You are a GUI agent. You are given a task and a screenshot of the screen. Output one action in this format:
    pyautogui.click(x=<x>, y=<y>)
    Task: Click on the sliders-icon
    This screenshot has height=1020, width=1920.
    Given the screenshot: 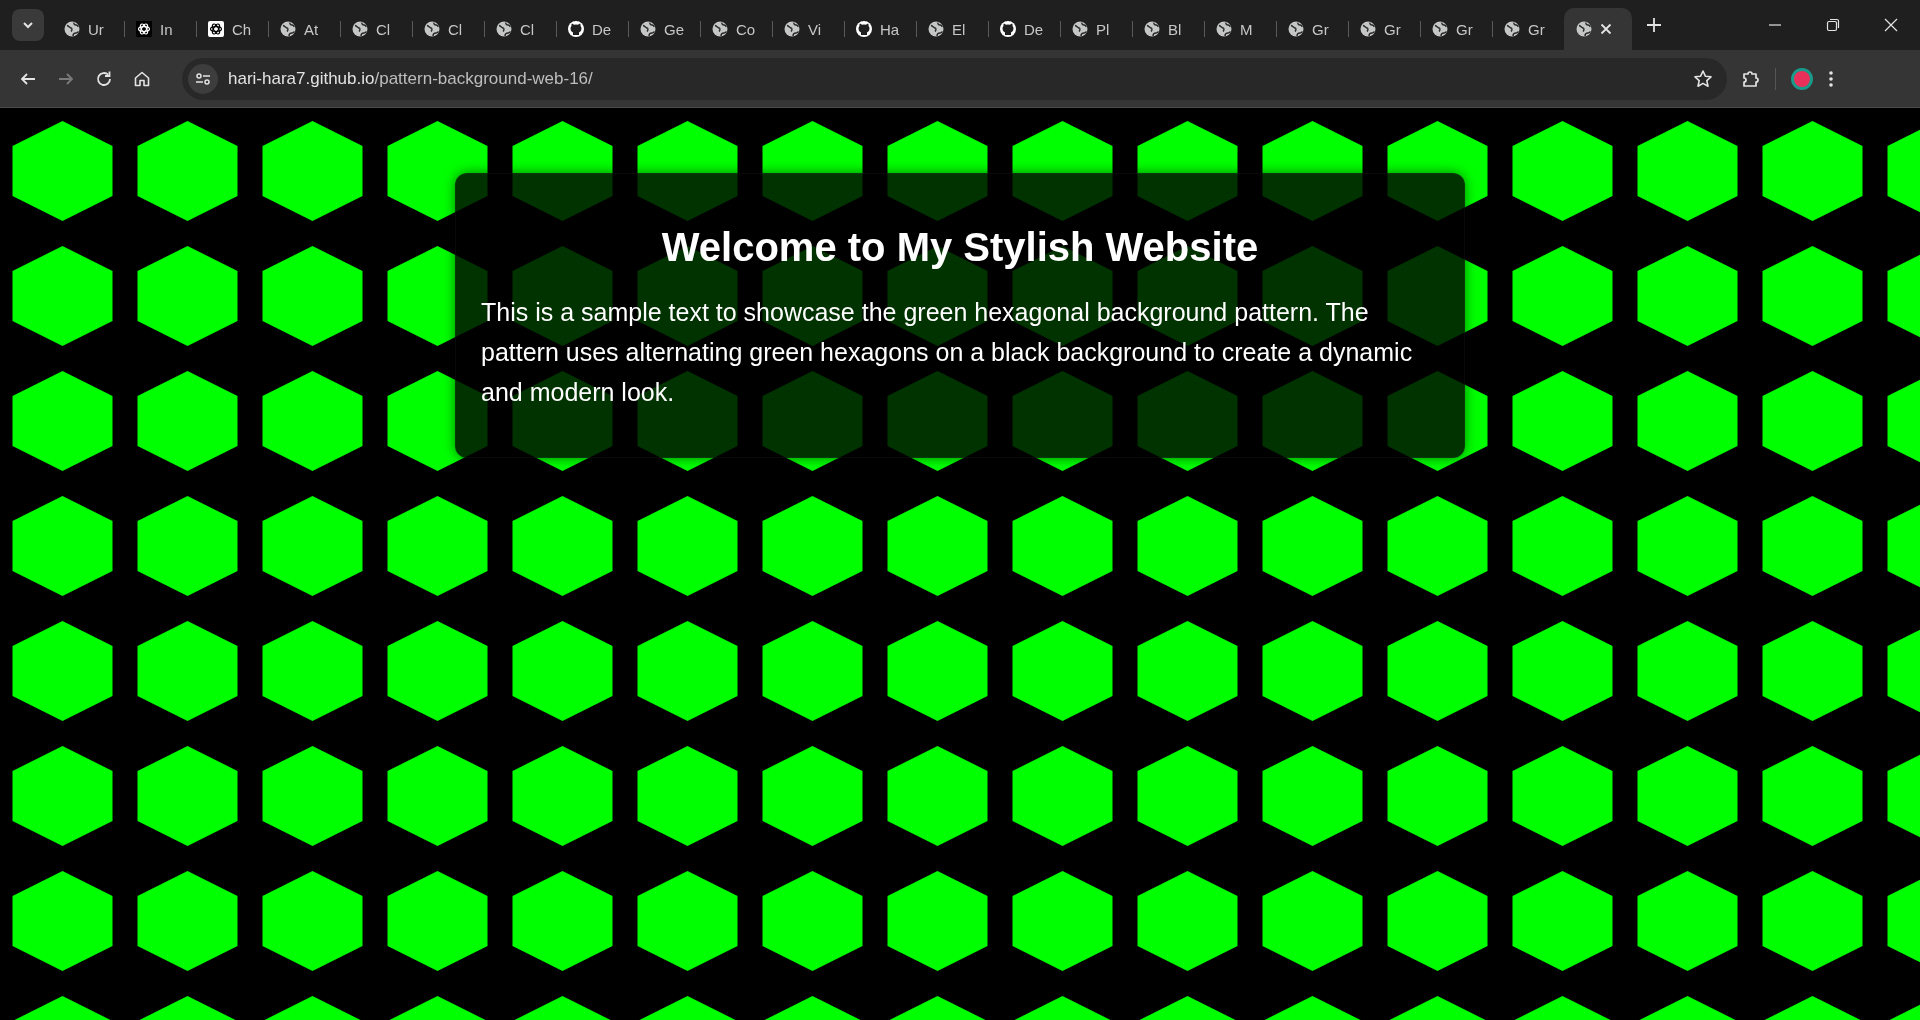 What is the action you would take?
    pyautogui.click(x=203, y=78)
    